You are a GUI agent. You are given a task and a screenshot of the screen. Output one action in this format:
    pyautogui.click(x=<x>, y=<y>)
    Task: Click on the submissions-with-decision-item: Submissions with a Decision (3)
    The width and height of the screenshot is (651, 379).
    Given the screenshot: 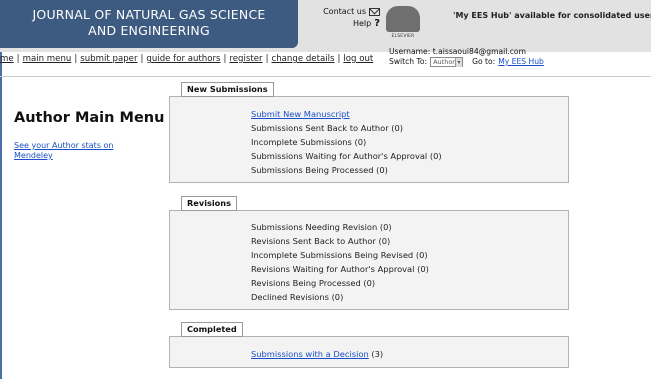 What is the action you would take?
    pyautogui.click(x=317, y=354)
    